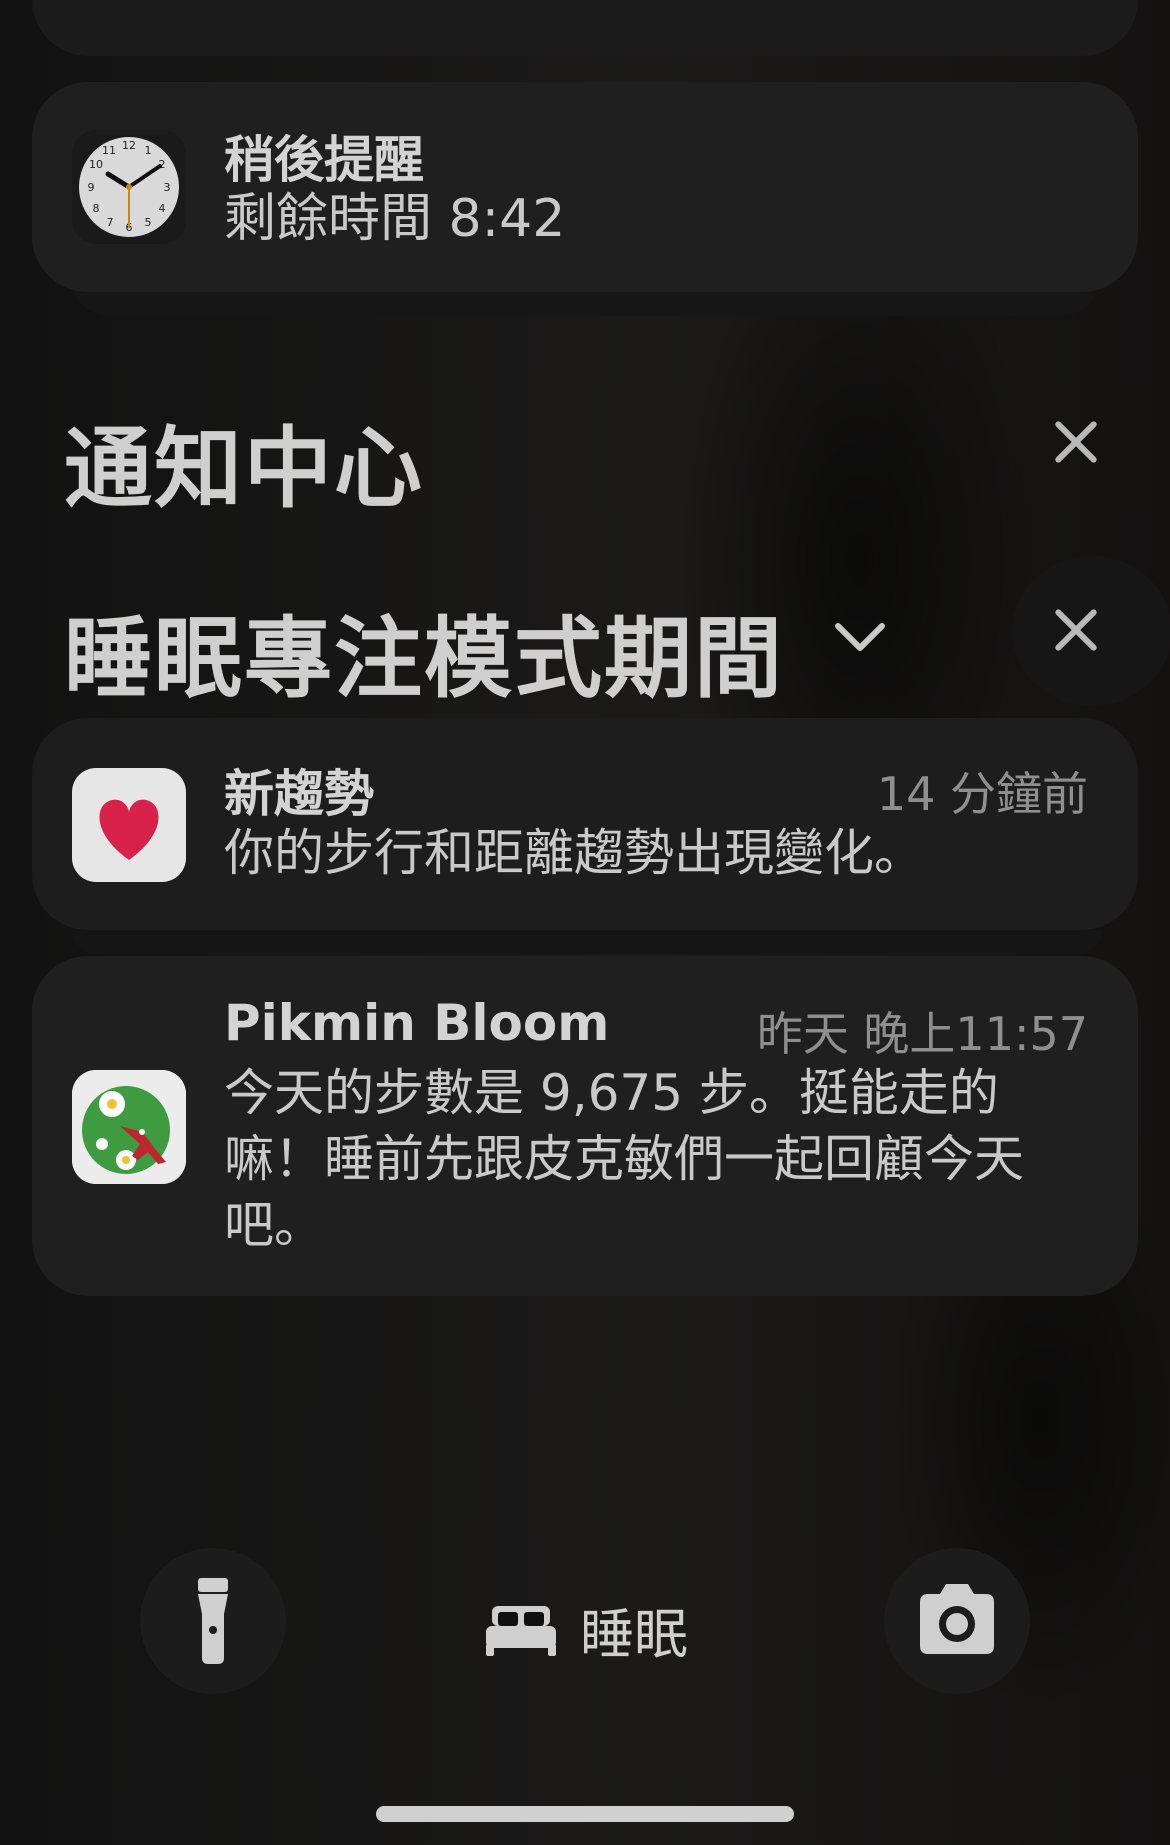 The image size is (1170, 1845). I want to click on stacked-card-shadow, so click(587, 942).